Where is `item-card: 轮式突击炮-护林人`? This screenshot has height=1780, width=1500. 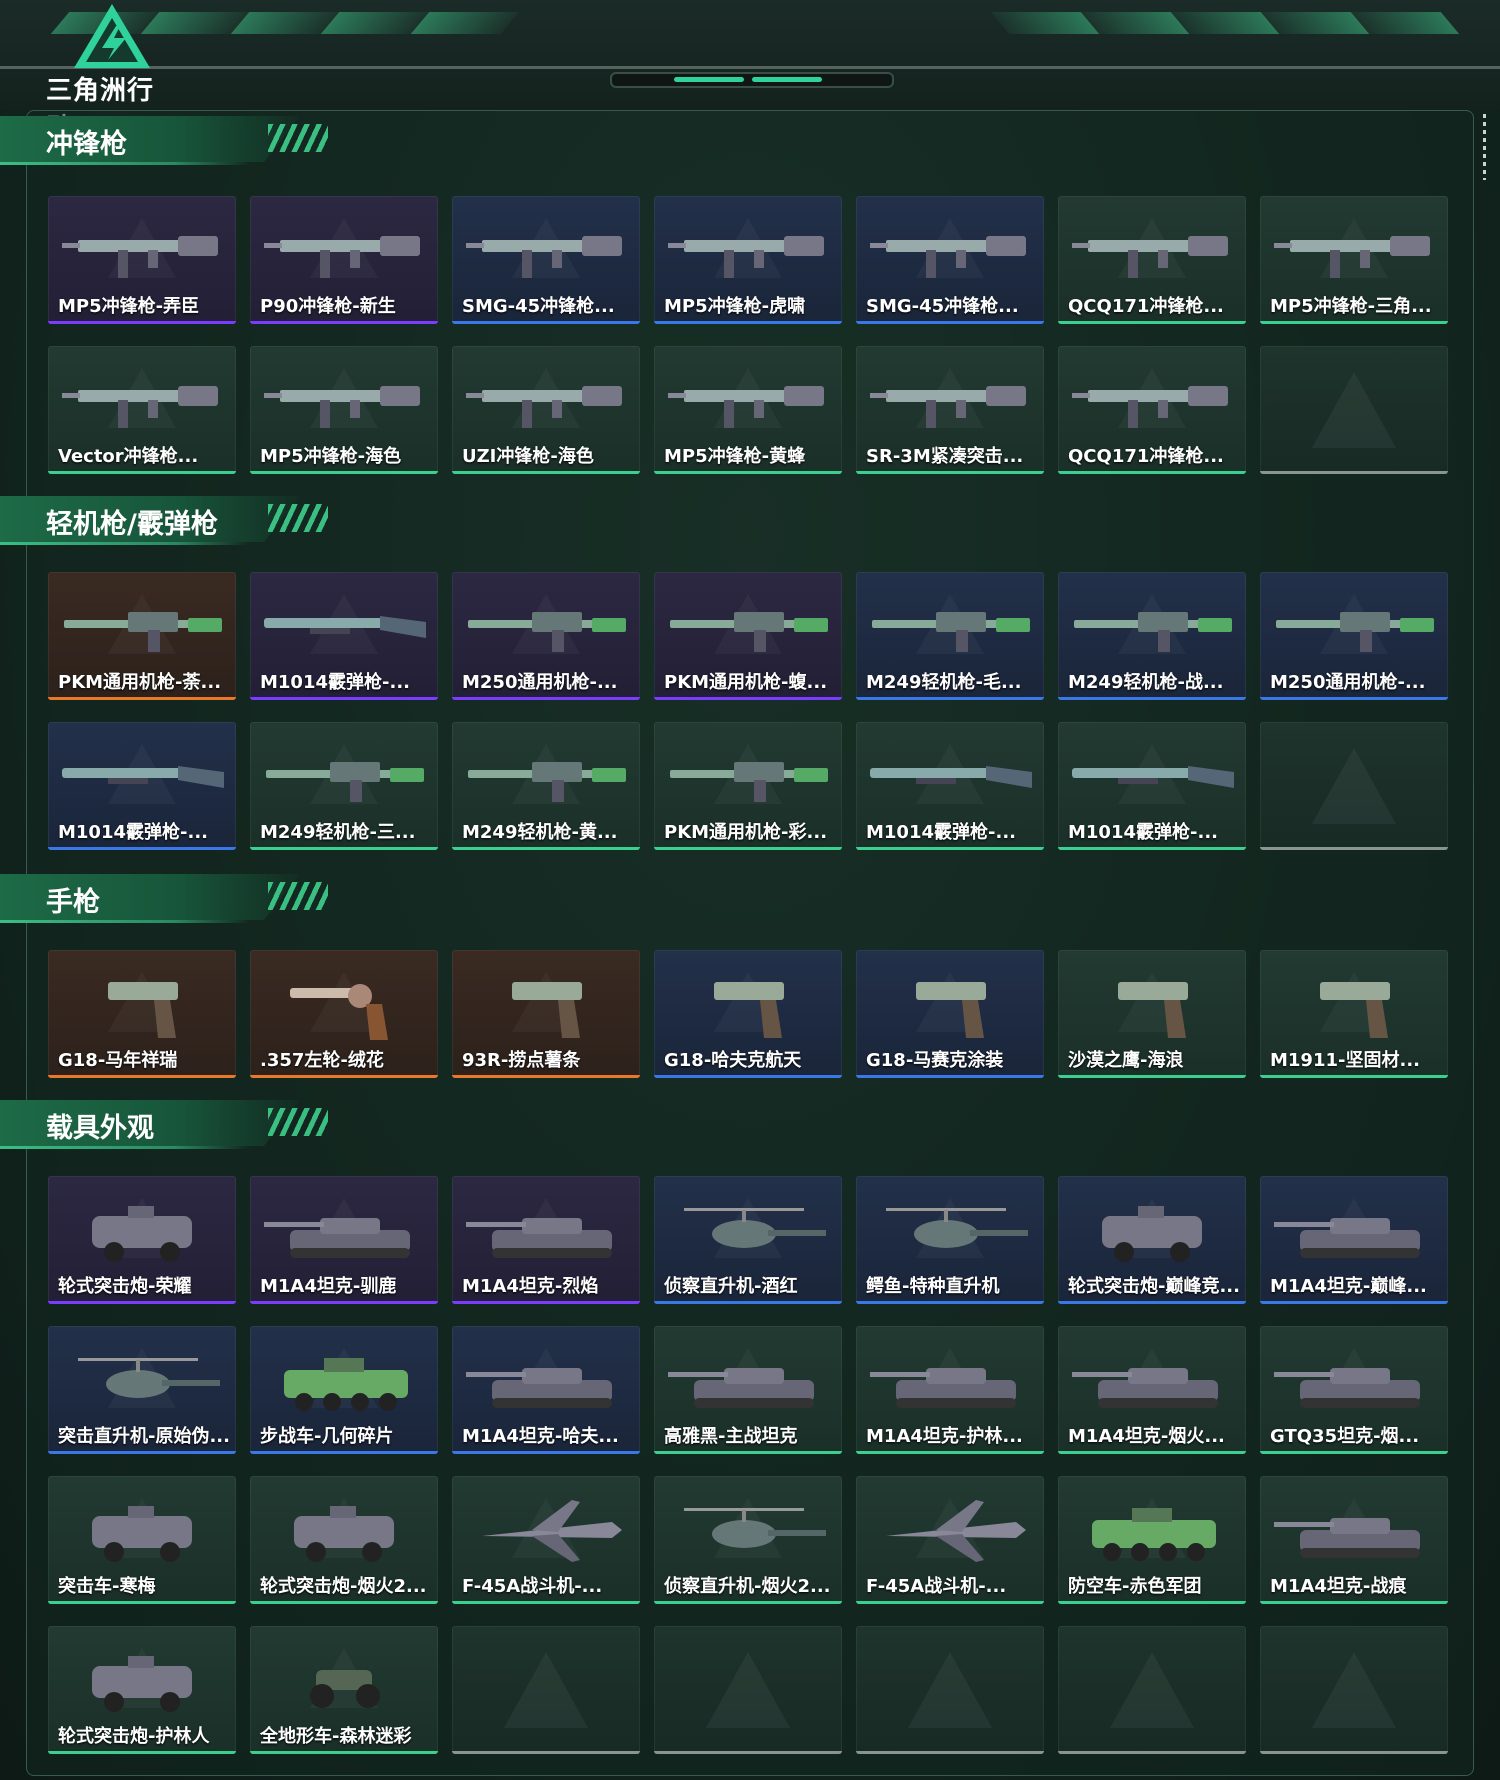
item-card: 轮式突击炮-护林人 is located at coordinates (142, 1690).